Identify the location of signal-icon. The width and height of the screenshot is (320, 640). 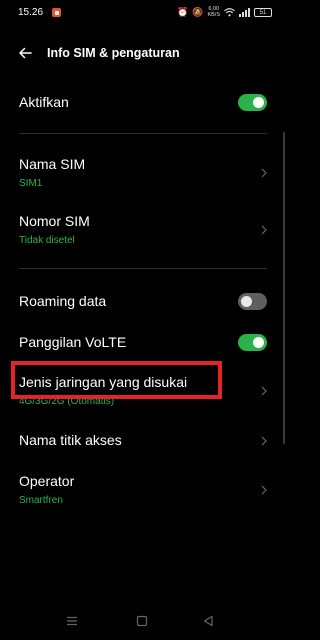
(244, 12).